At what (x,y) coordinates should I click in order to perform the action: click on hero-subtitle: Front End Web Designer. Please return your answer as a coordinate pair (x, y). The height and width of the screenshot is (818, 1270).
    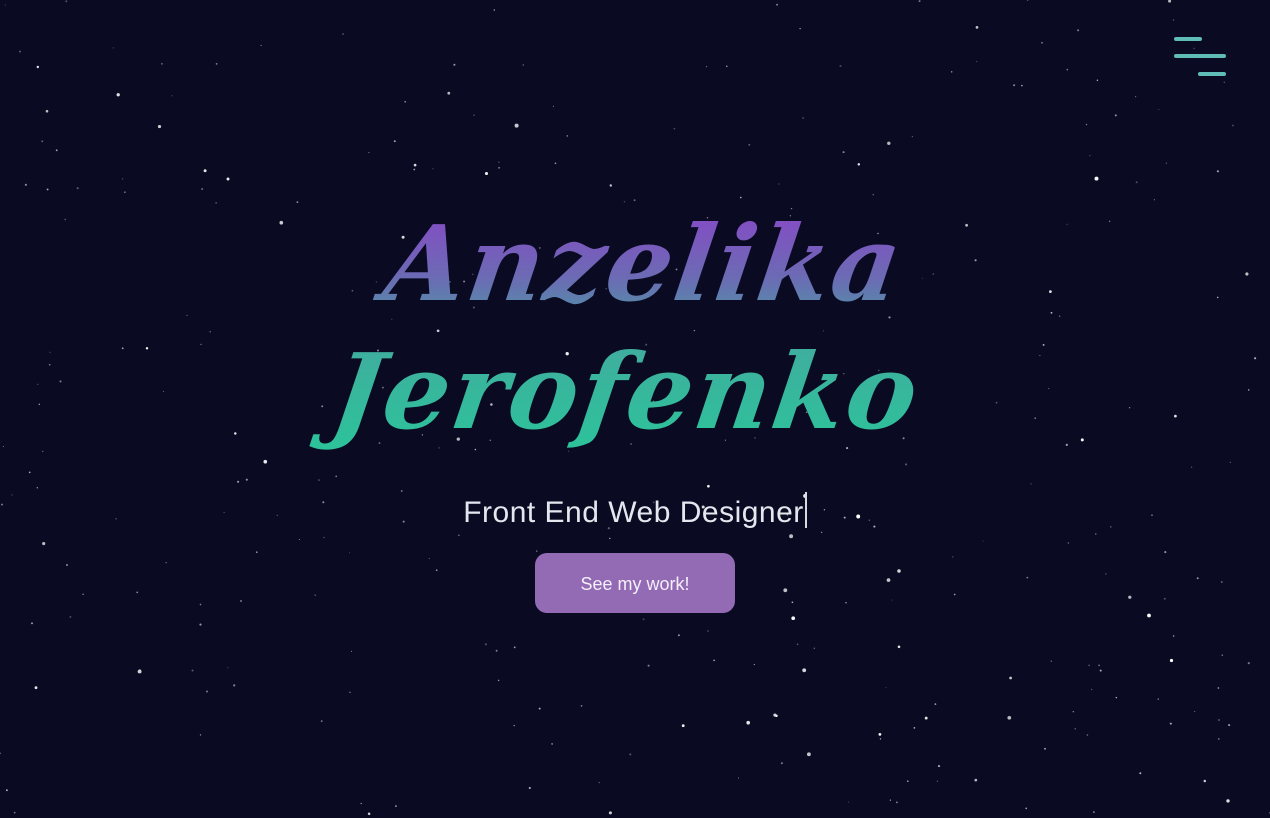
    Looking at the image, I should click on (635, 511).